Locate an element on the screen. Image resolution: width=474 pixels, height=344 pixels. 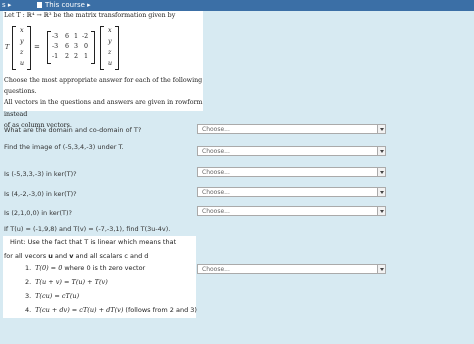
output-vector-entry: x is located at coordinates (110, 30).